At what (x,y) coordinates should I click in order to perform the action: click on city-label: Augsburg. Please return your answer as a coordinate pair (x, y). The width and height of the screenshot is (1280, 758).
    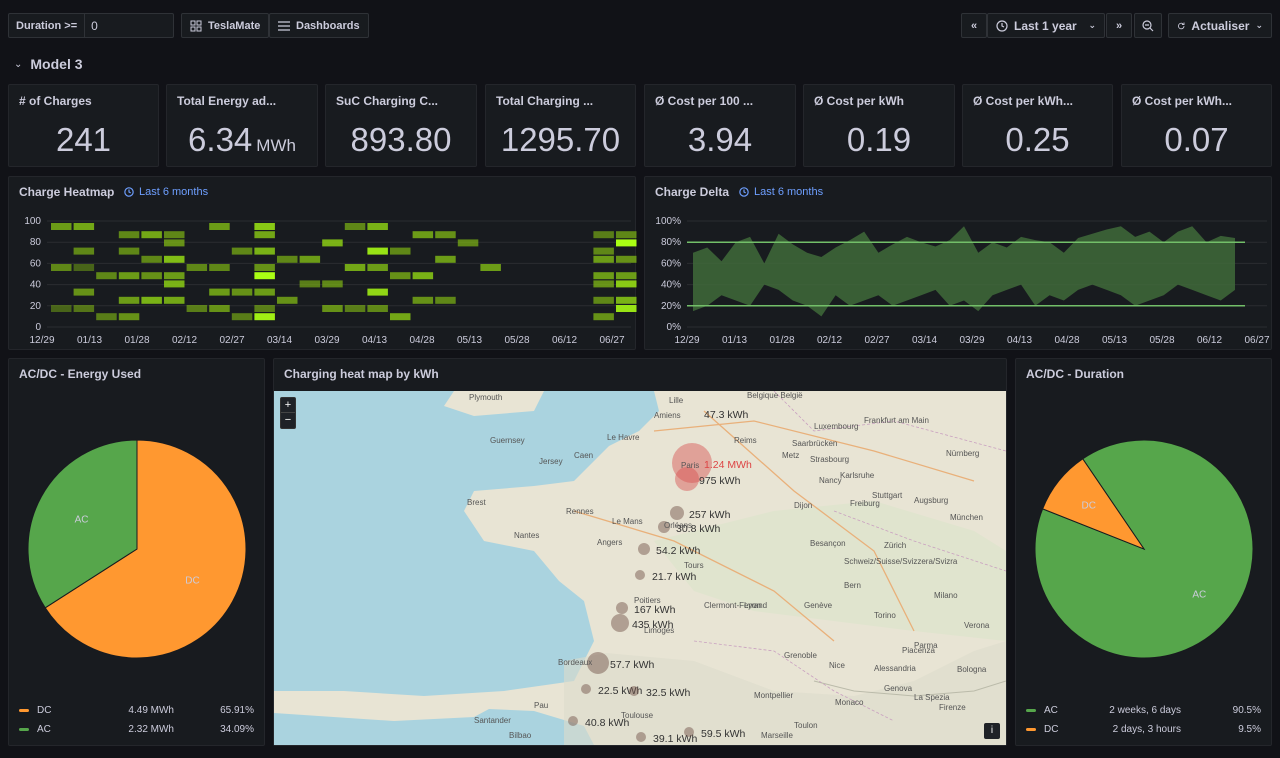
    Looking at the image, I should click on (931, 500).